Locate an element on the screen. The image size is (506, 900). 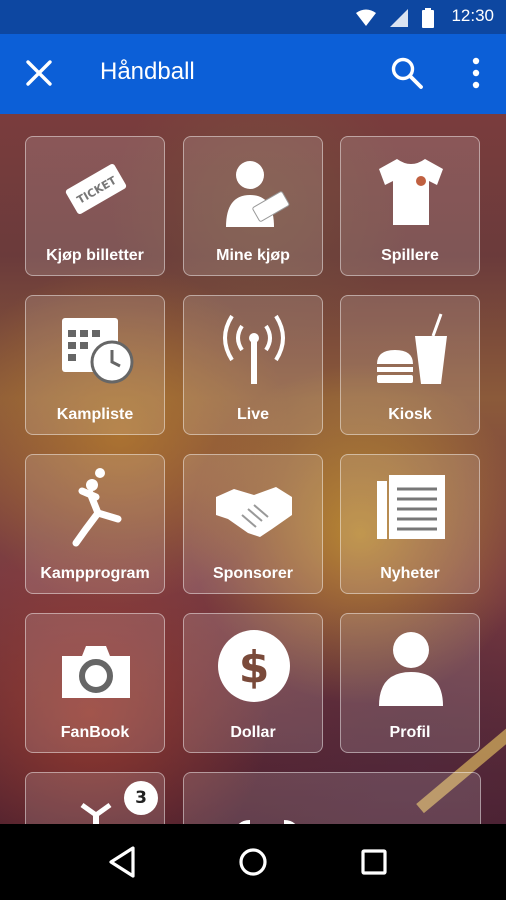
camera-icon is located at coordinates (96, 672).